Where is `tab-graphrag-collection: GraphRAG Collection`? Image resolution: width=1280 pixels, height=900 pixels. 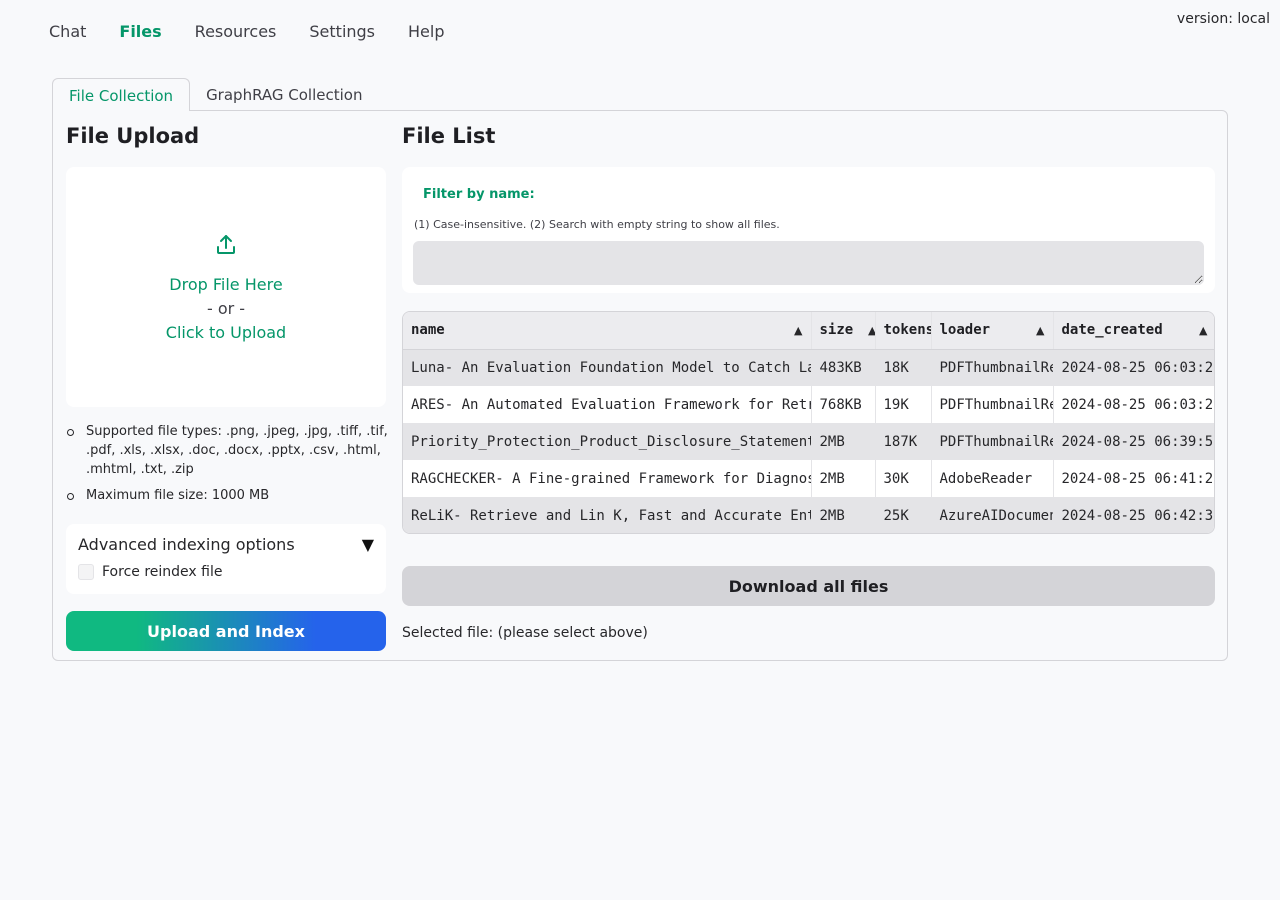 tab-graphrag-collection: GraphRAG Collection is located at coordinates (284, 94).